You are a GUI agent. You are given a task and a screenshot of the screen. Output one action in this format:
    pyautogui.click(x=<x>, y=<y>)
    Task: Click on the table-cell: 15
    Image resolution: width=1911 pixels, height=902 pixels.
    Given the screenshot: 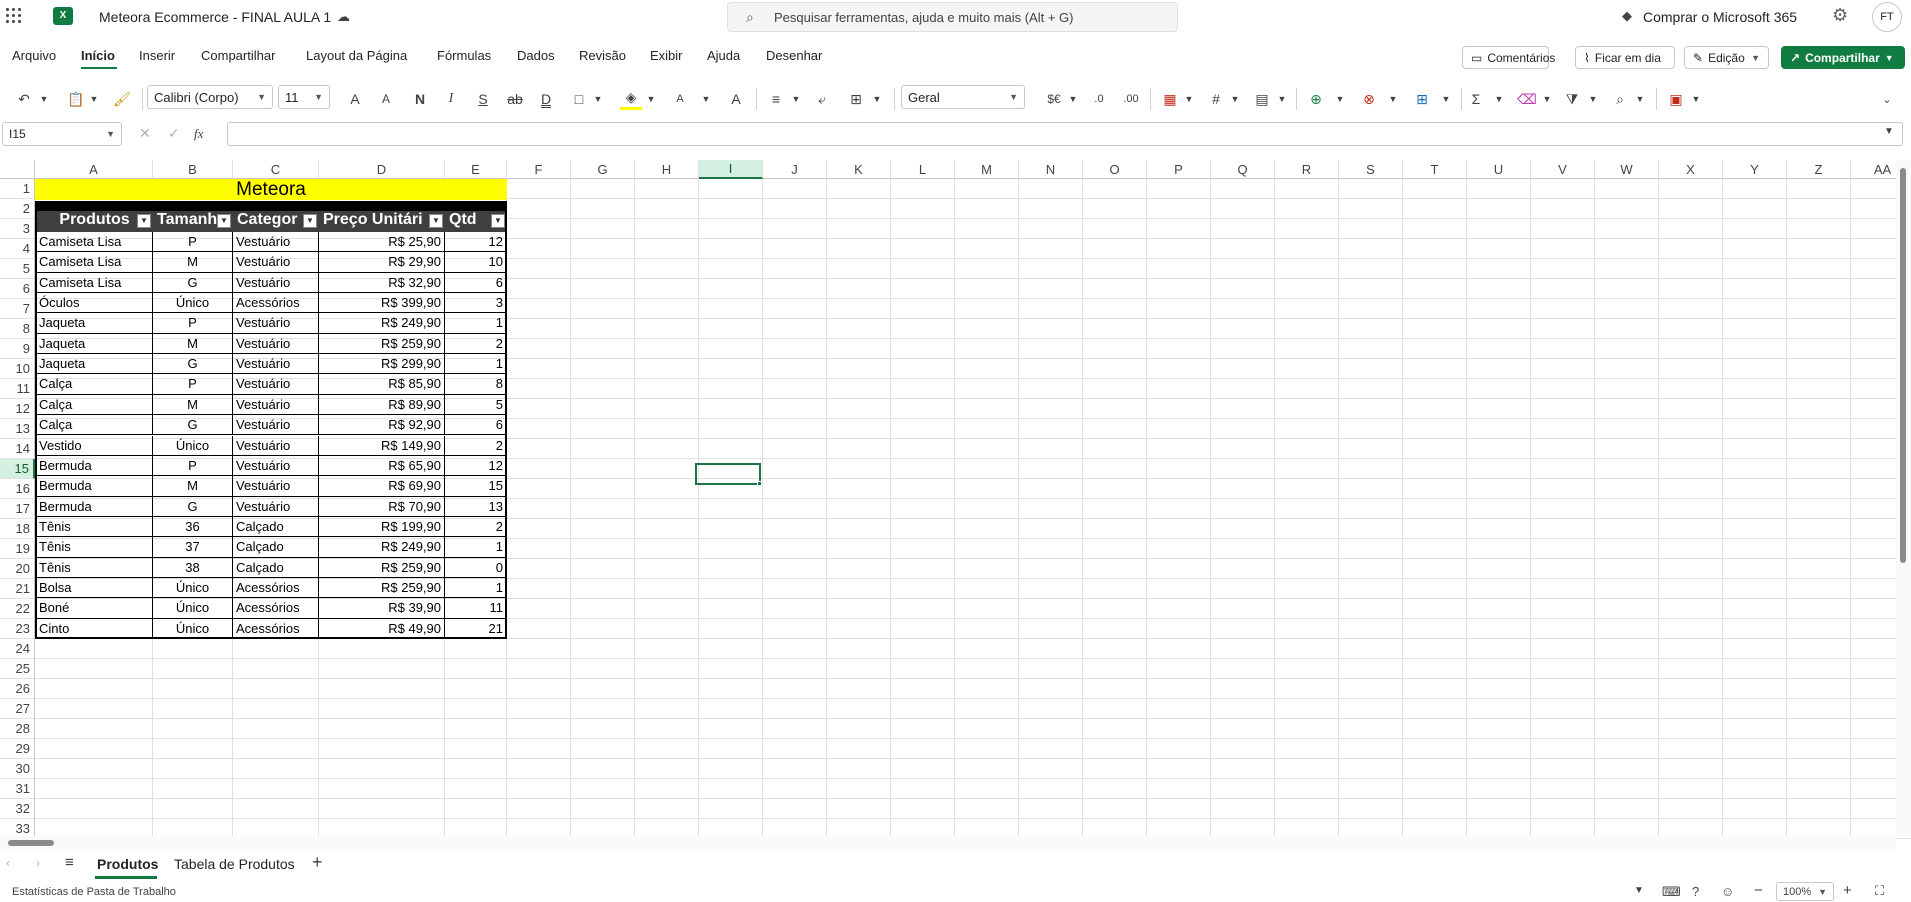 What is the action you would take?
    pyautogui.click(x=476, y=486)
    